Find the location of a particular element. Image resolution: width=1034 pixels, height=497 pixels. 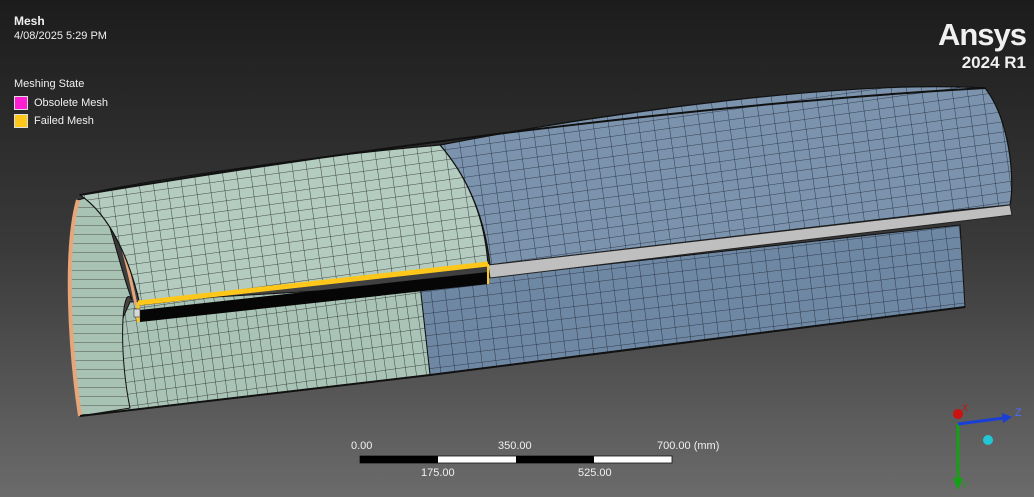

axis-triad is located at coordinates (982, 449).